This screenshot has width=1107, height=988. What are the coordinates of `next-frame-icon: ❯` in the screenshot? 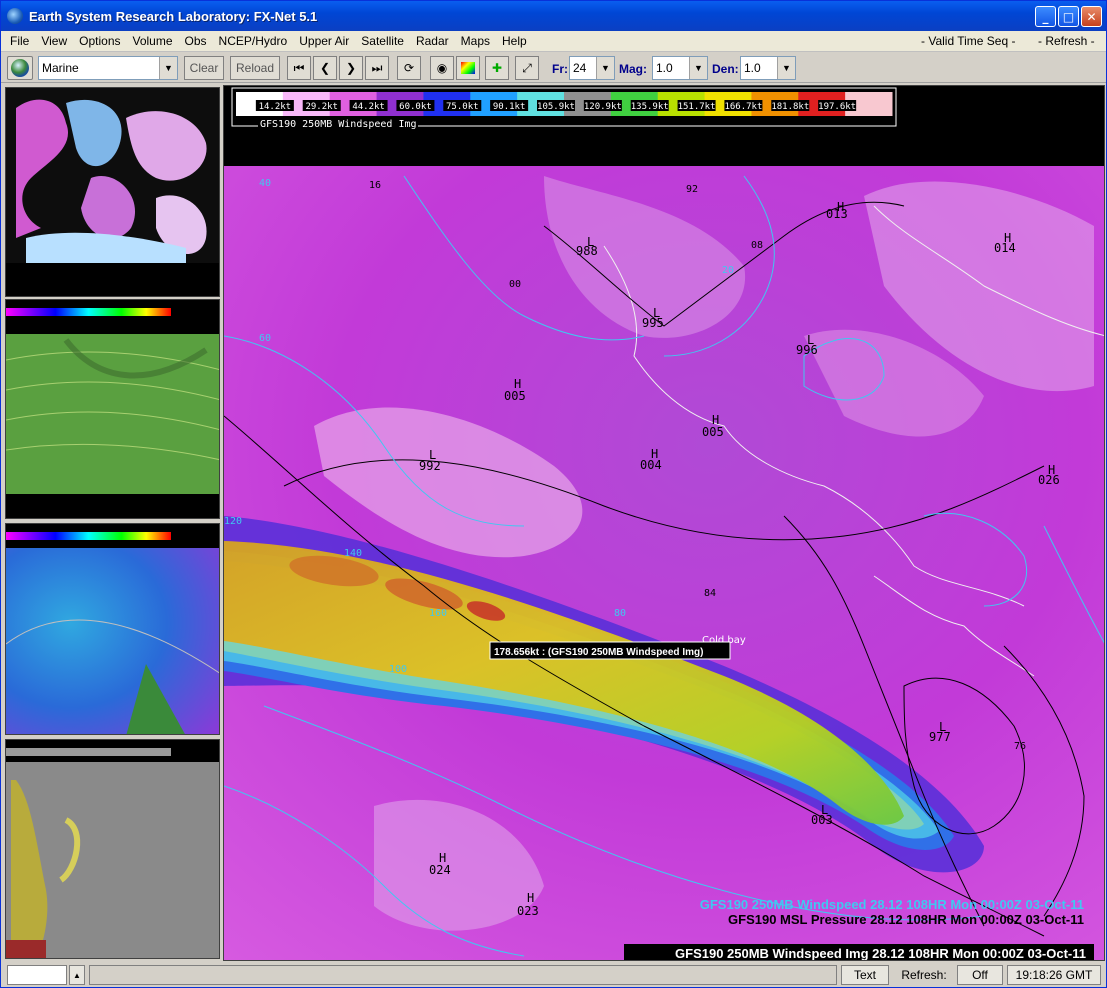 It's located at (351, 68).